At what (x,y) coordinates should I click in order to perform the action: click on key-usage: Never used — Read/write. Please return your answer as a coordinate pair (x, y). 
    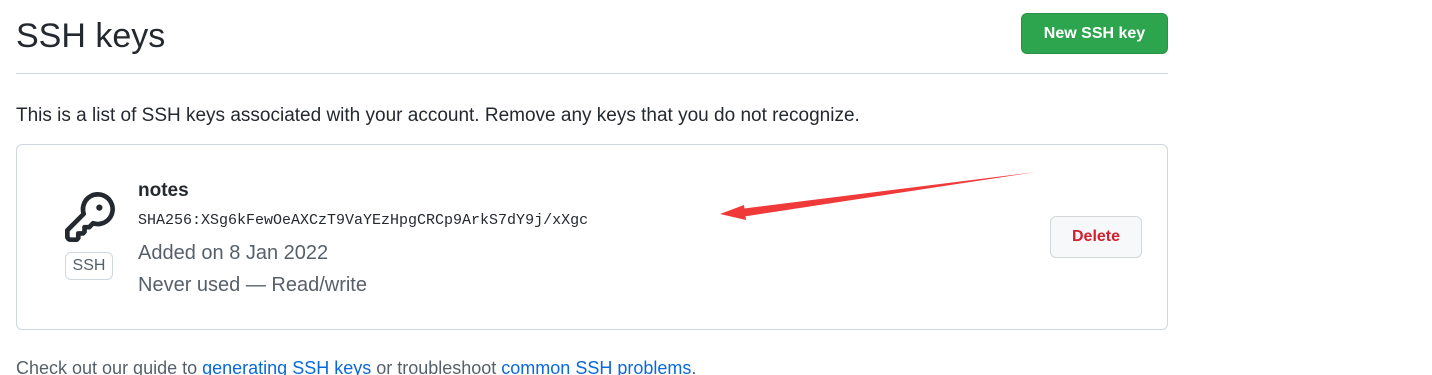
    Looking at the image, I should click on (252, 285).